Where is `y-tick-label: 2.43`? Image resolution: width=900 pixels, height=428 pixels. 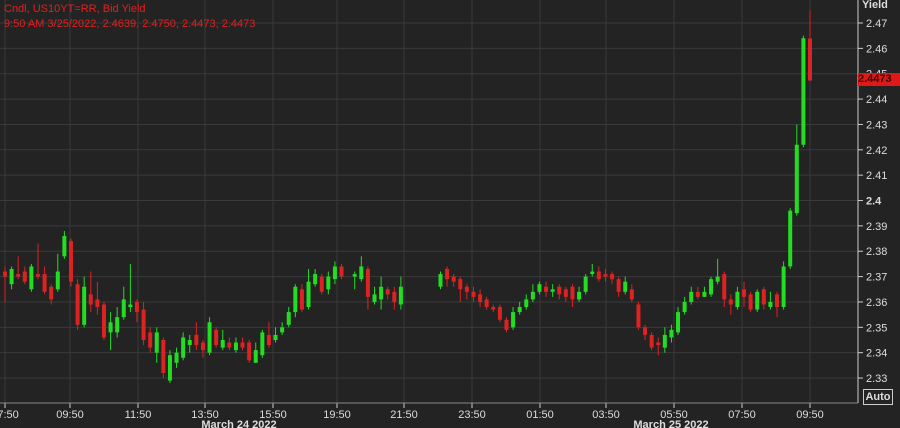
y-tick-label: 2.43 is located at coordinates (876, 125).